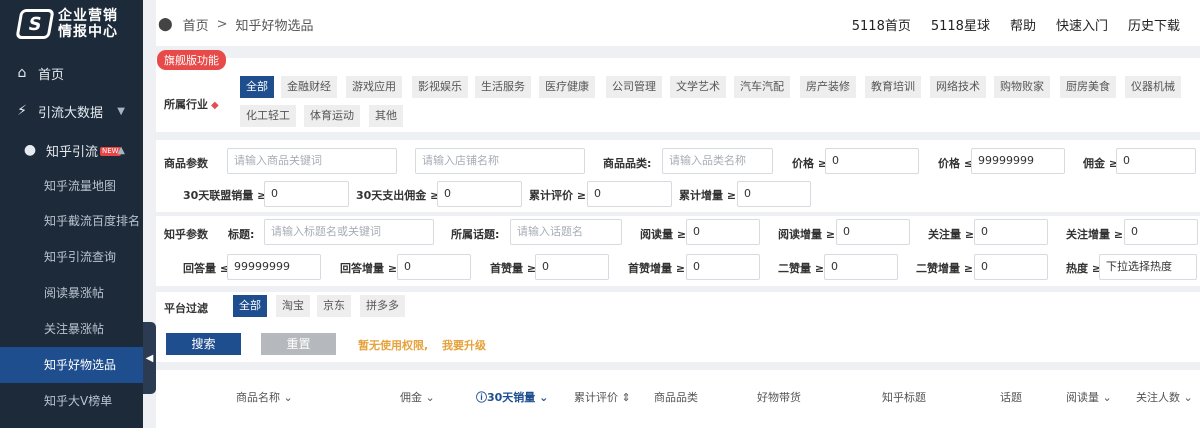  Describe the element at coordinates (71, 293) in the screenshot. I see `sidebar-item-reads-surge: 阅读暴涨帖` at that location.